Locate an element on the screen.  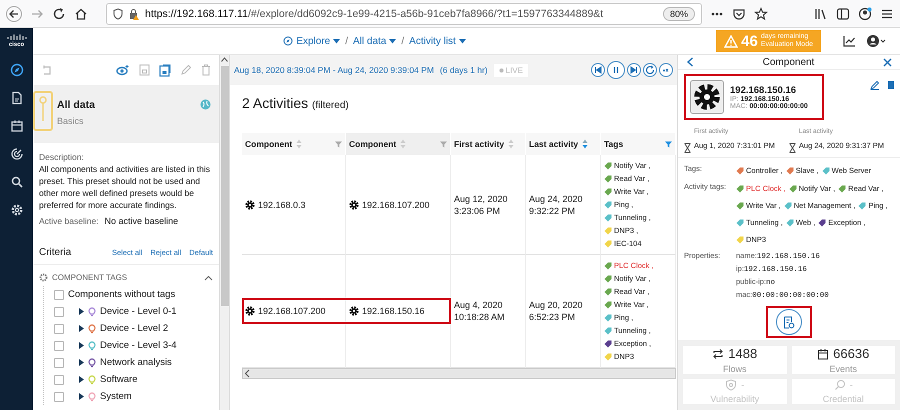
shield-icon is located at coordinates (118, 14).